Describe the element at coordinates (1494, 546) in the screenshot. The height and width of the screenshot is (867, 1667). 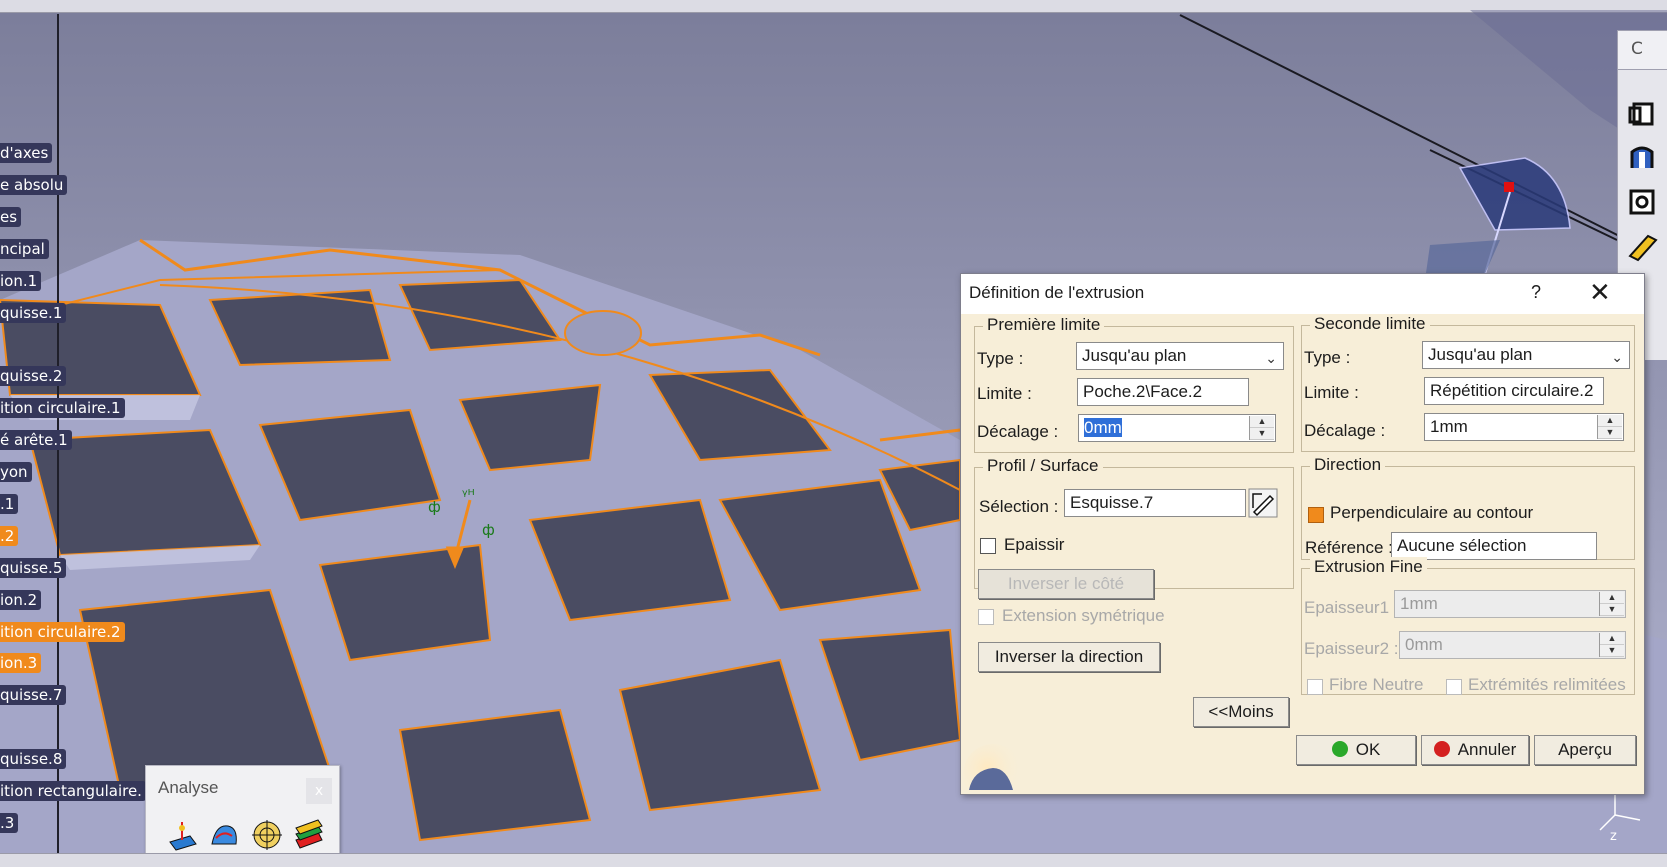
I see `reference-field: Aucune sélection` at that location.